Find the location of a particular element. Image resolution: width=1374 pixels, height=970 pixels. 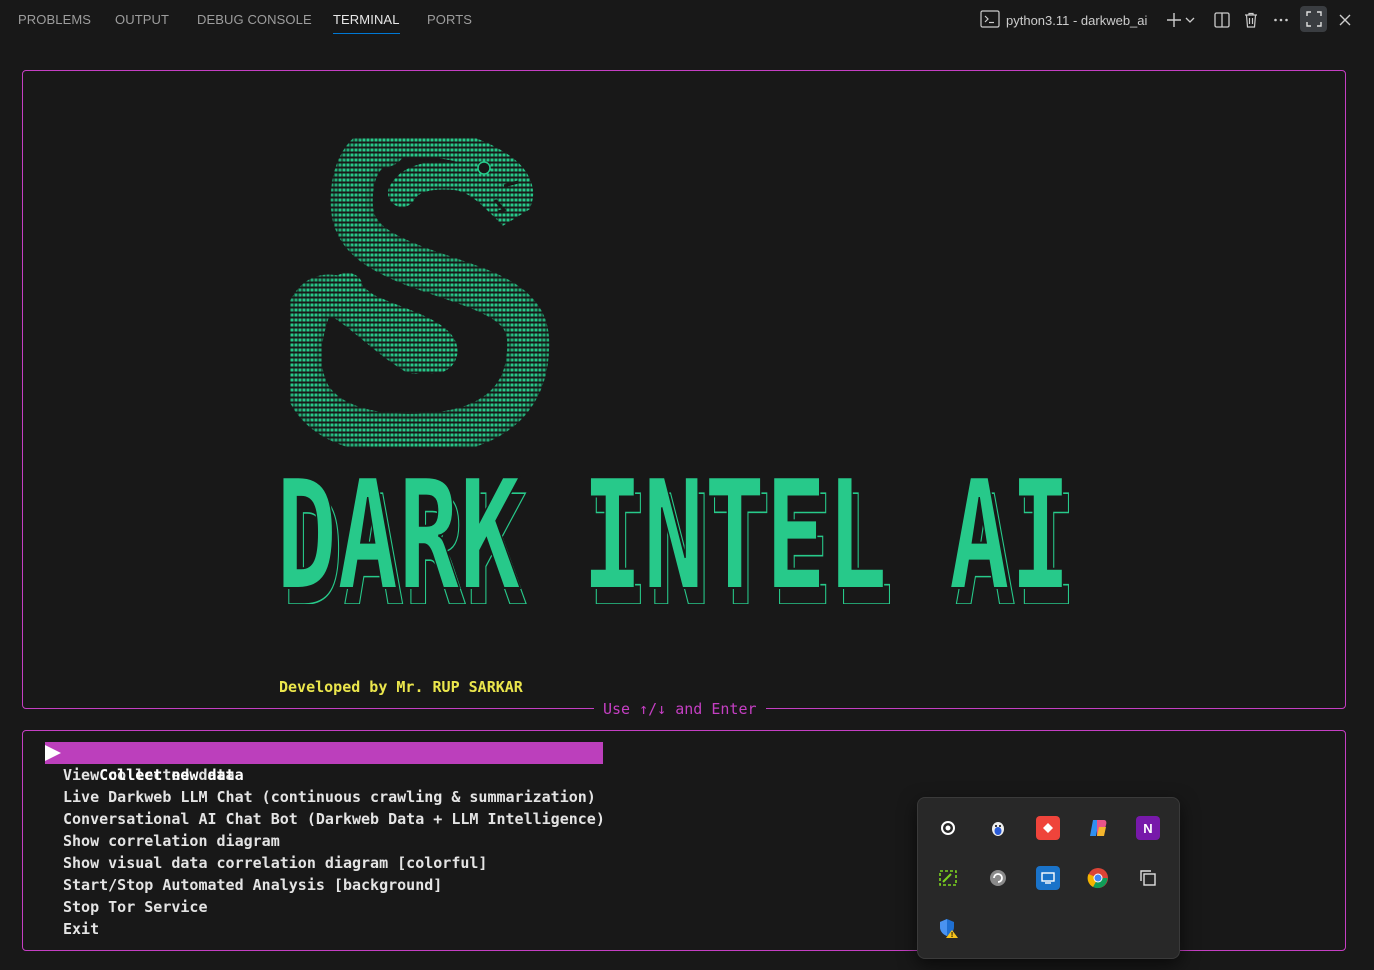

chrome-icon is located at coordinates (1098, 878).